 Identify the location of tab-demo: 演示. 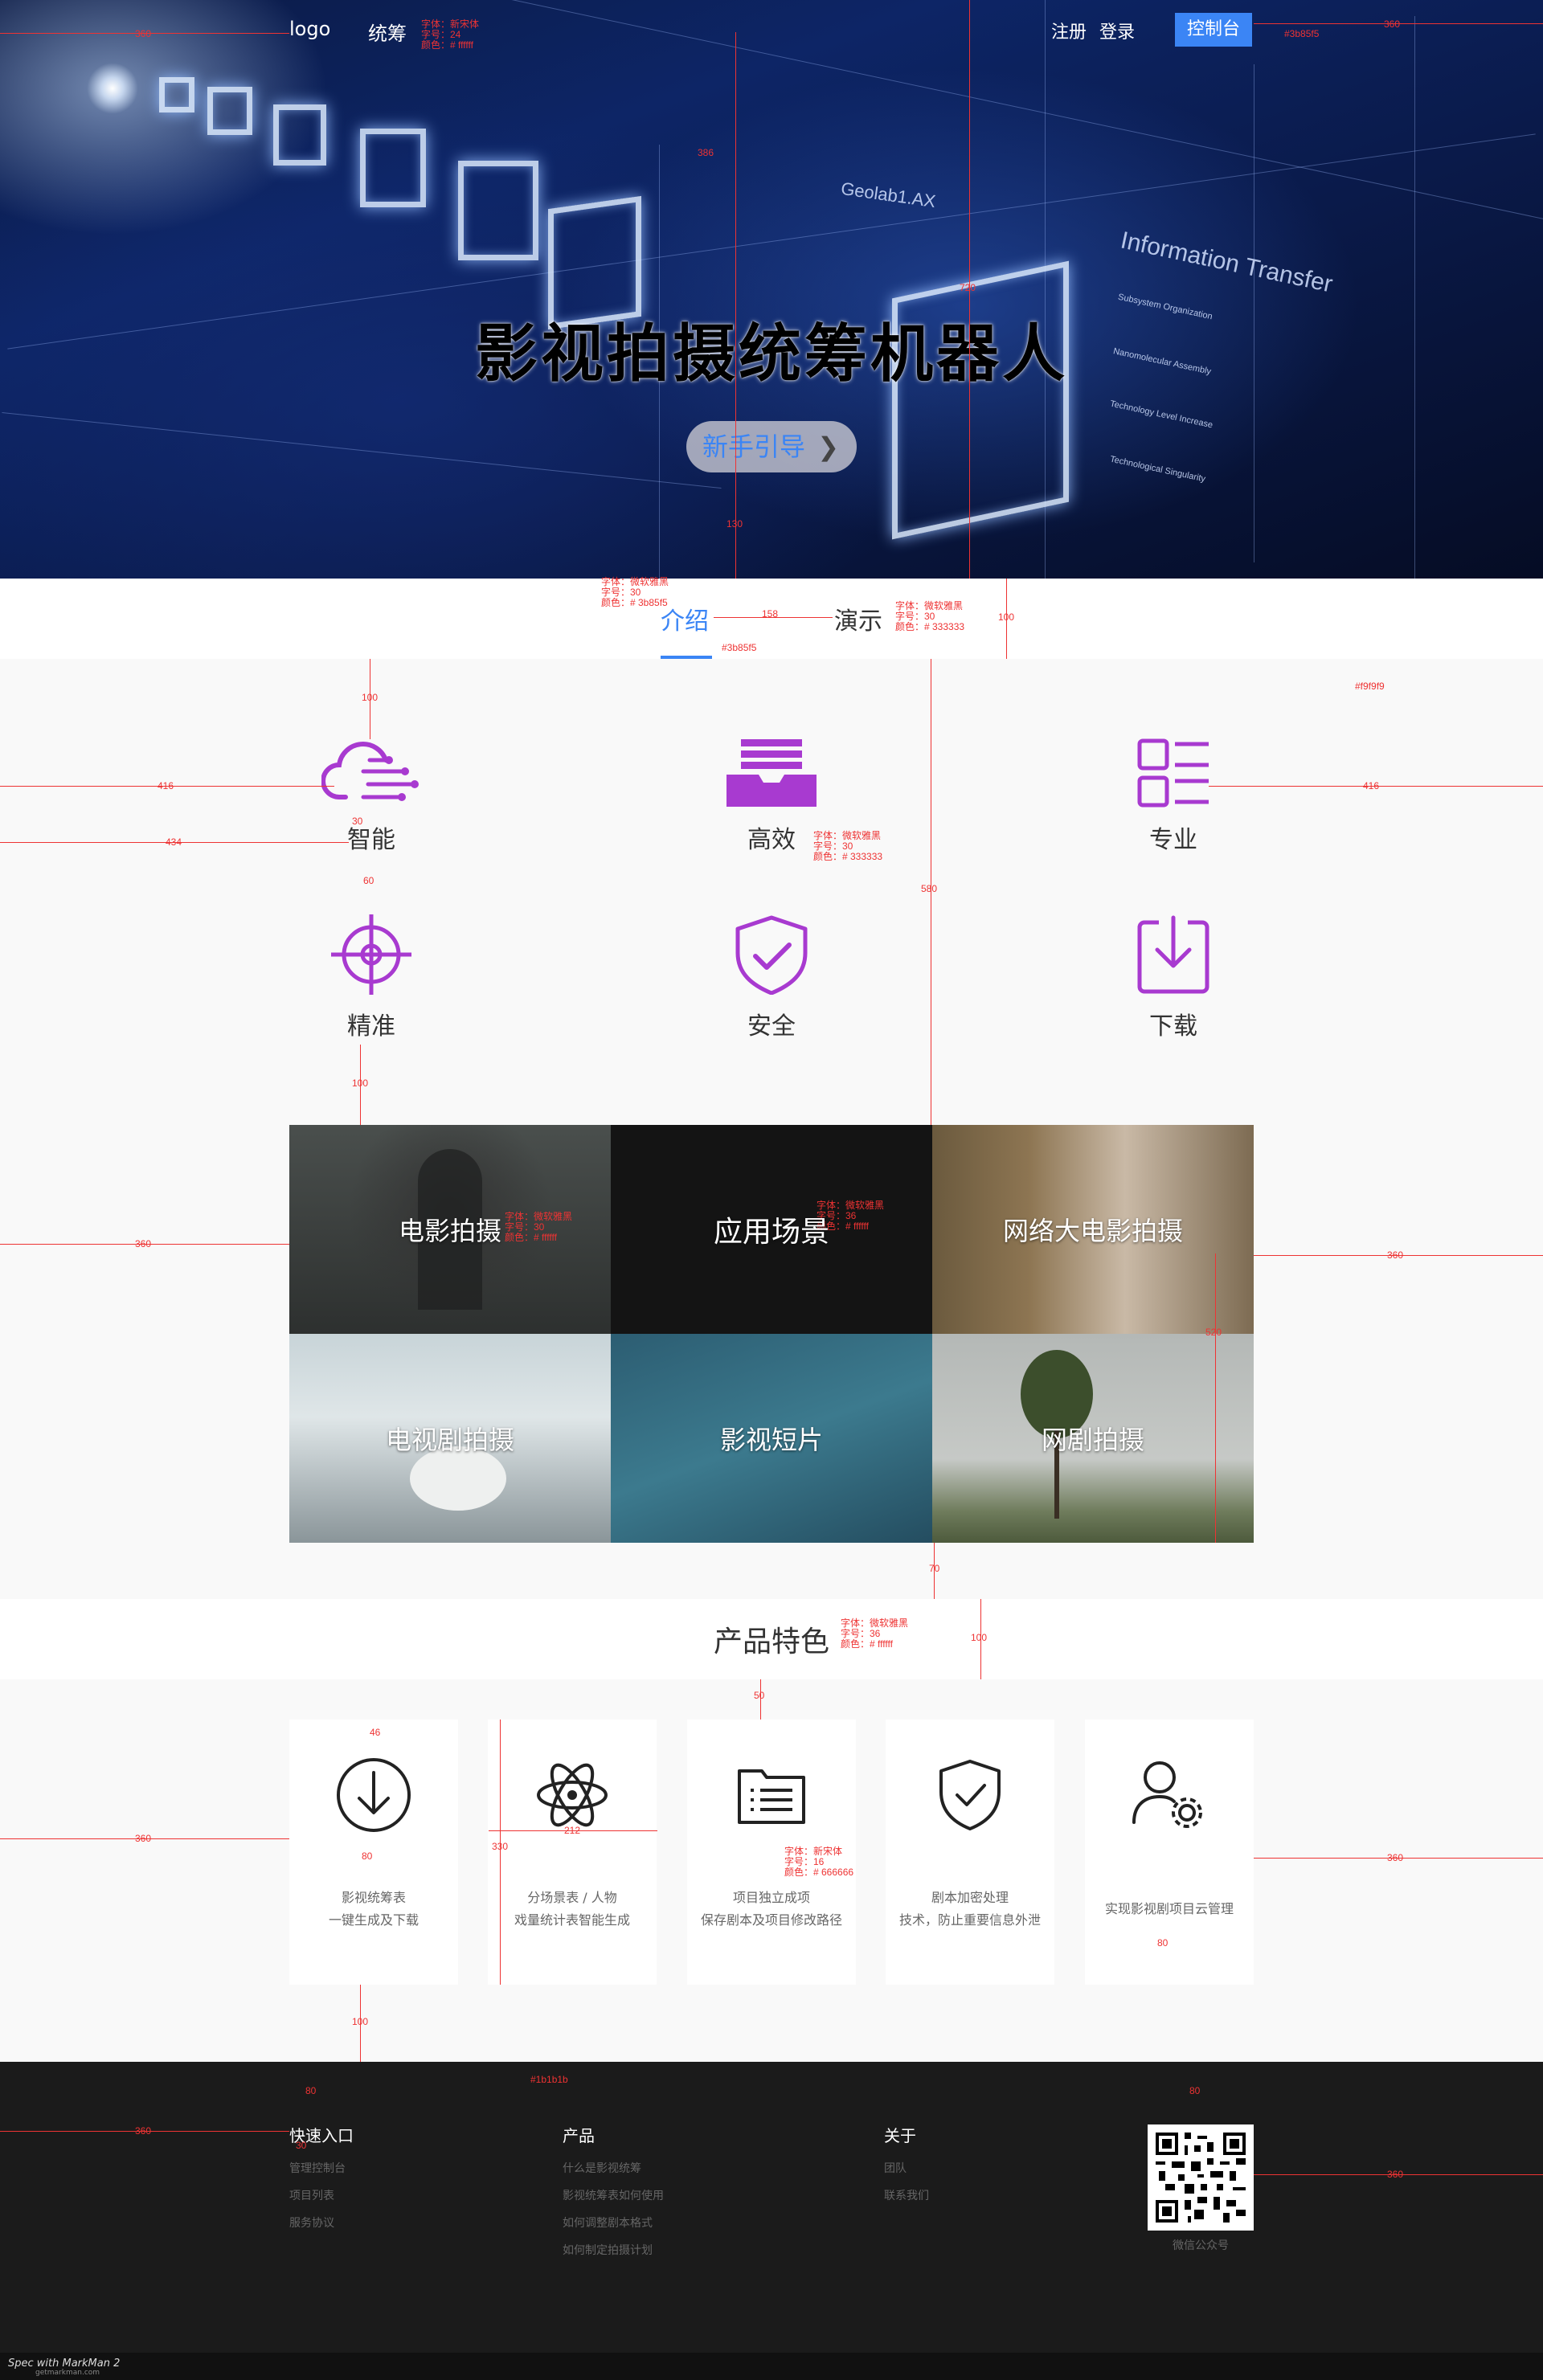
(858, 618).